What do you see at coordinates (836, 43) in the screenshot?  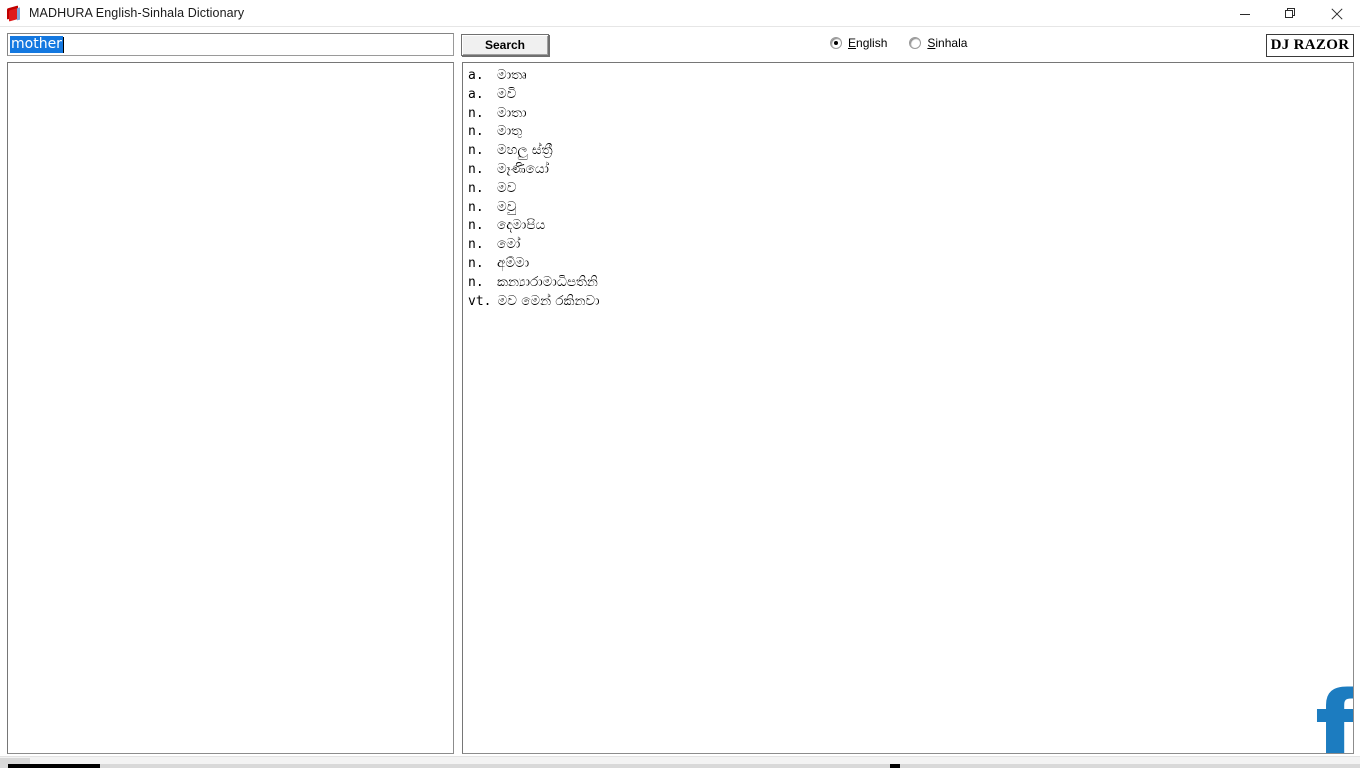 I see `radio-english-indicator` at bounding box center [836, 43].